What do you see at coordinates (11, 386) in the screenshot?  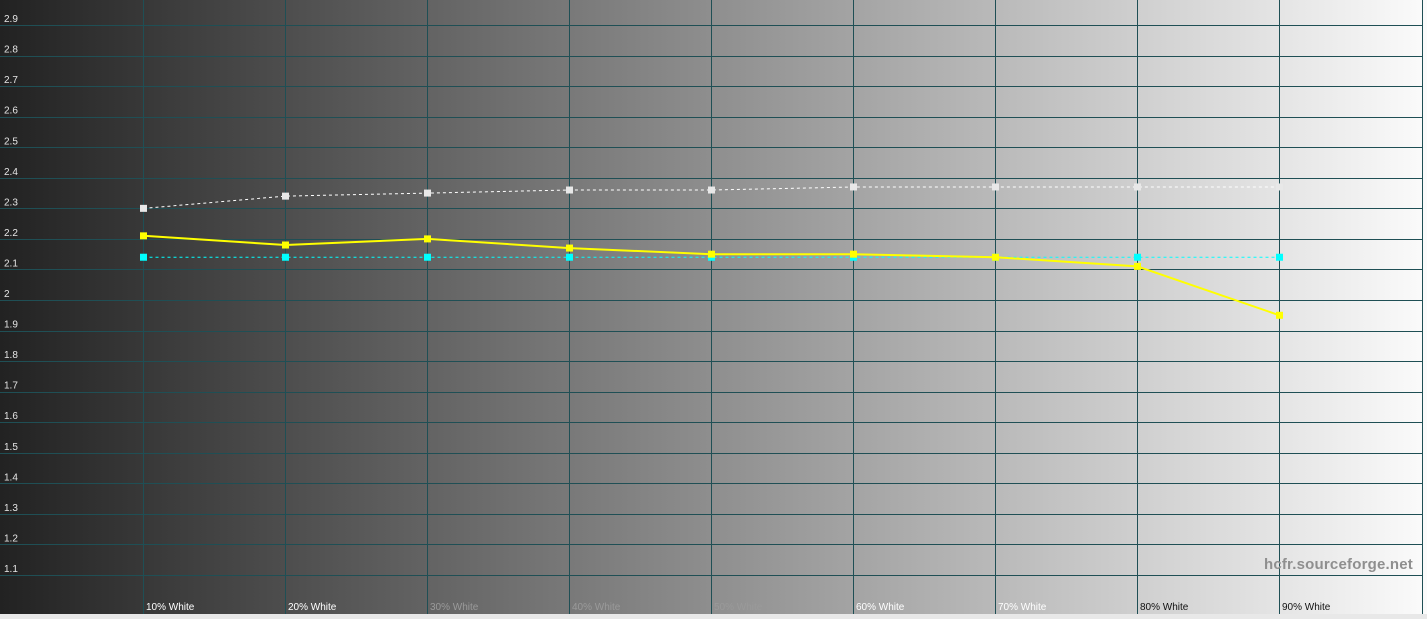 I see `y-tick-label: 1.7` at bounding box center [11, 386].